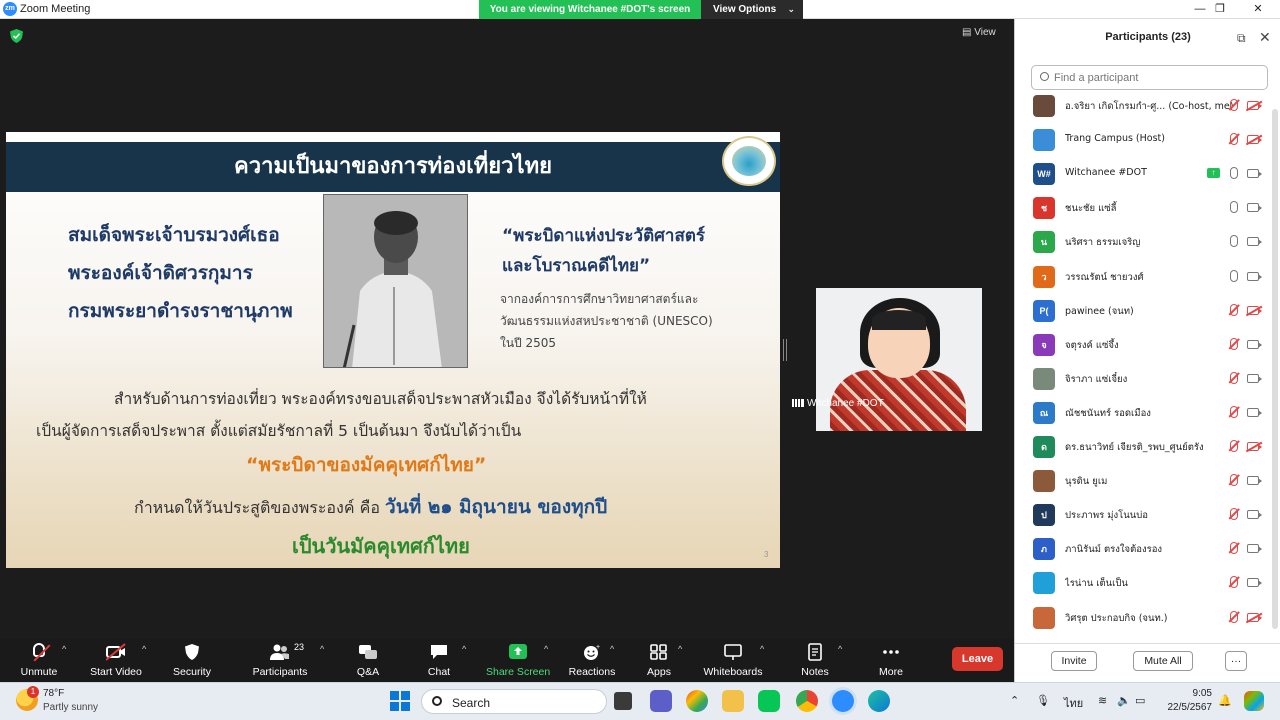 This screenshot has height=720, width=1280. What do you see at coordinates (891, 660) in the screenshot?
I see `more-button: More` at bounding box center [891, 660].